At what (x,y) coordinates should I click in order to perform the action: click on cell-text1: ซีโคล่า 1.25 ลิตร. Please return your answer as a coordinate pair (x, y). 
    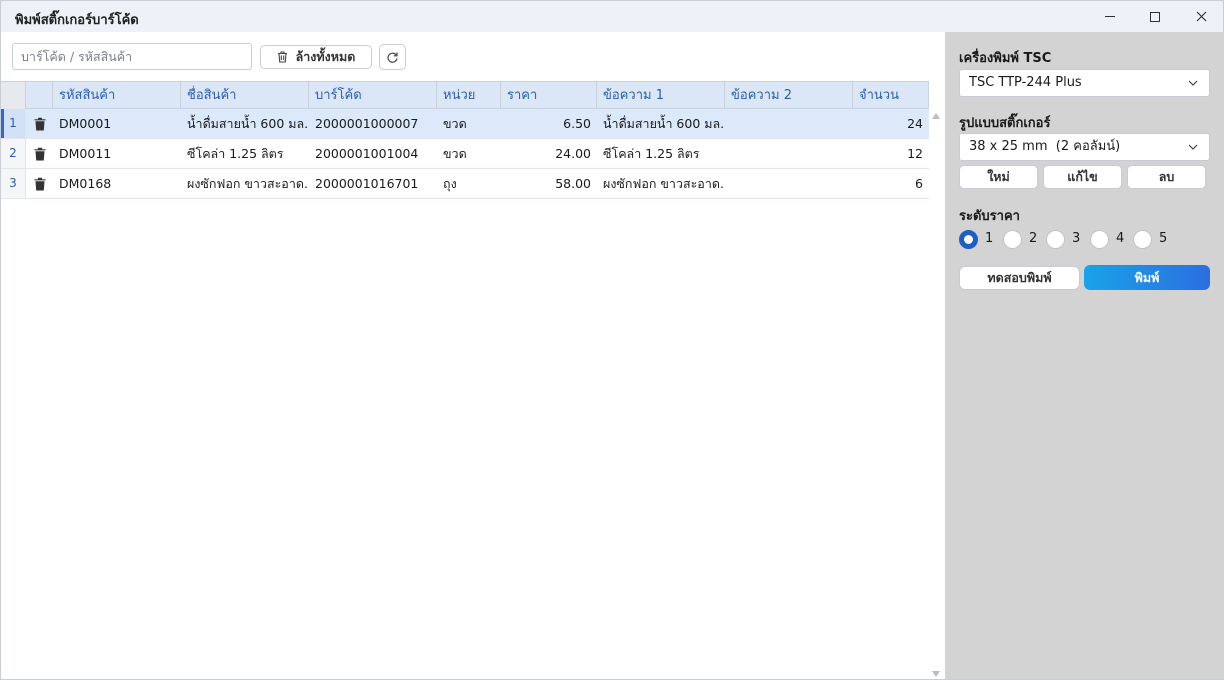
    Looking at the image, I should click on (651, 153).